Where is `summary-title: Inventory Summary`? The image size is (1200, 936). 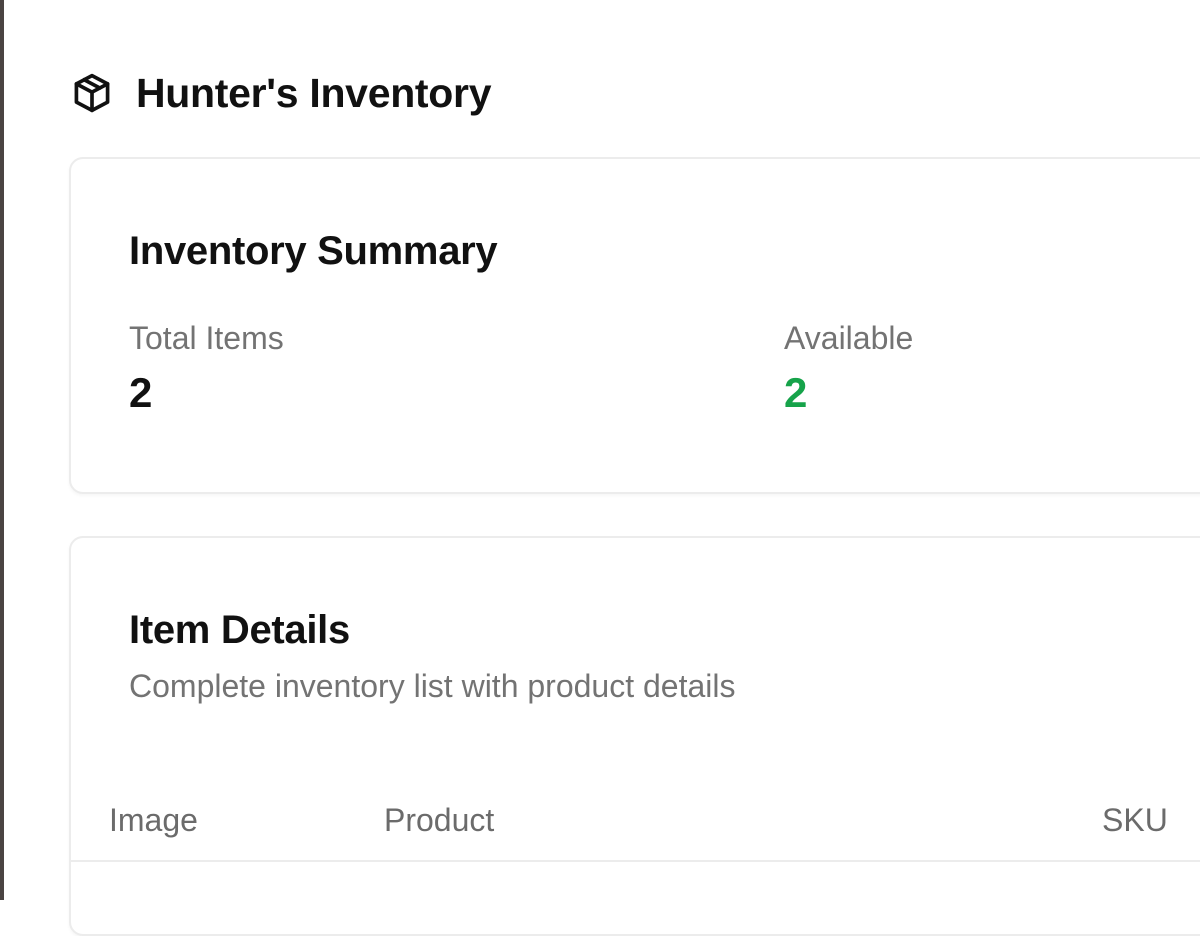 summary-title: Inventory Summary is located at coordinates (313, 251).